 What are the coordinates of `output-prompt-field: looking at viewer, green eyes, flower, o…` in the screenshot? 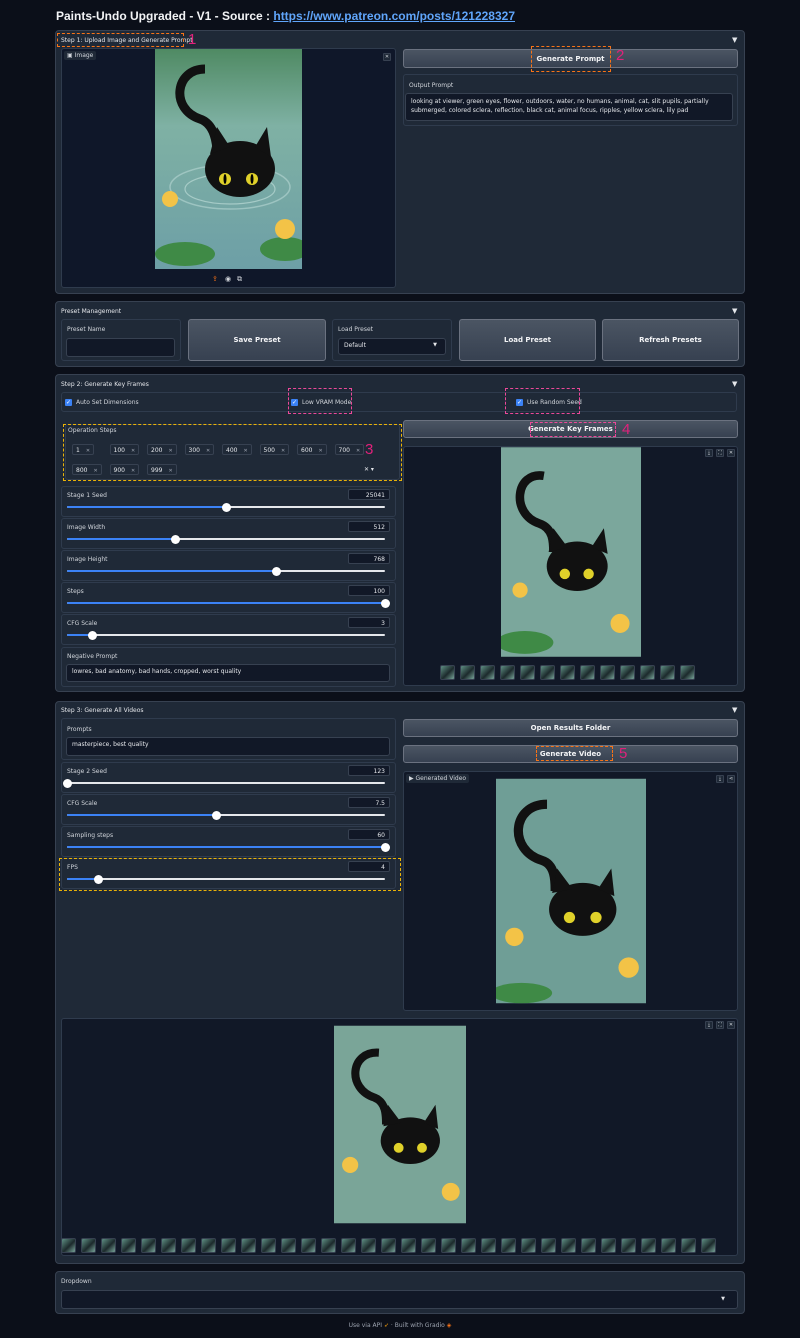 It's located at (569, 107).